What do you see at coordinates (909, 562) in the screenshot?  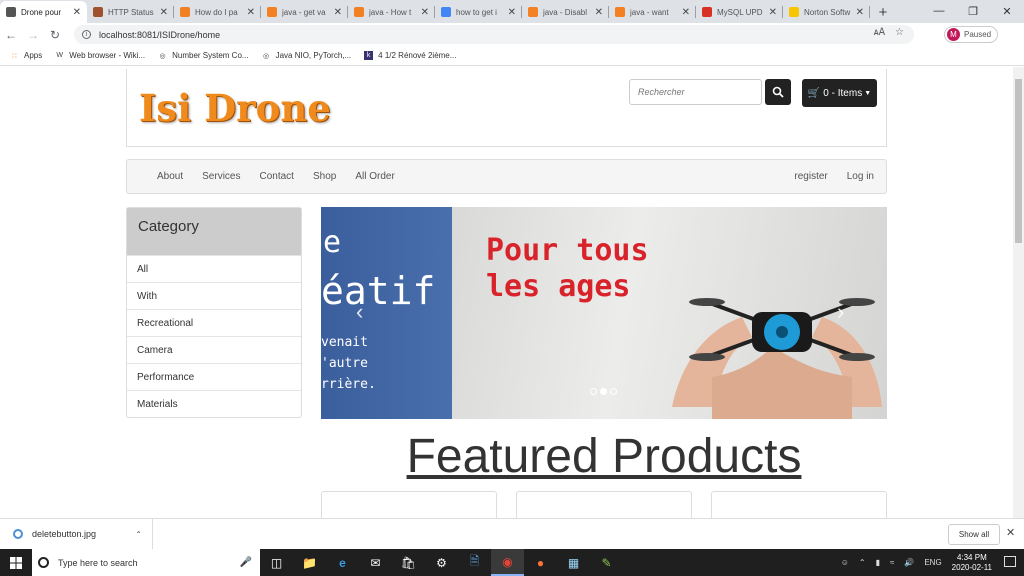 I see `volume-icon: 🔊` at bounding box center [909, 562].